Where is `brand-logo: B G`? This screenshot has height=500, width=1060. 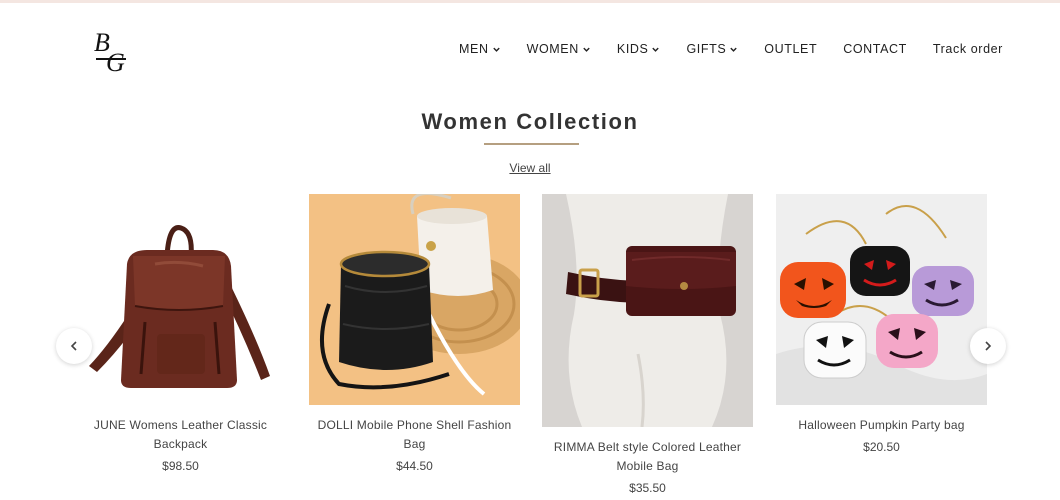 brand-logo: B G is located at coordinates (112, 52).